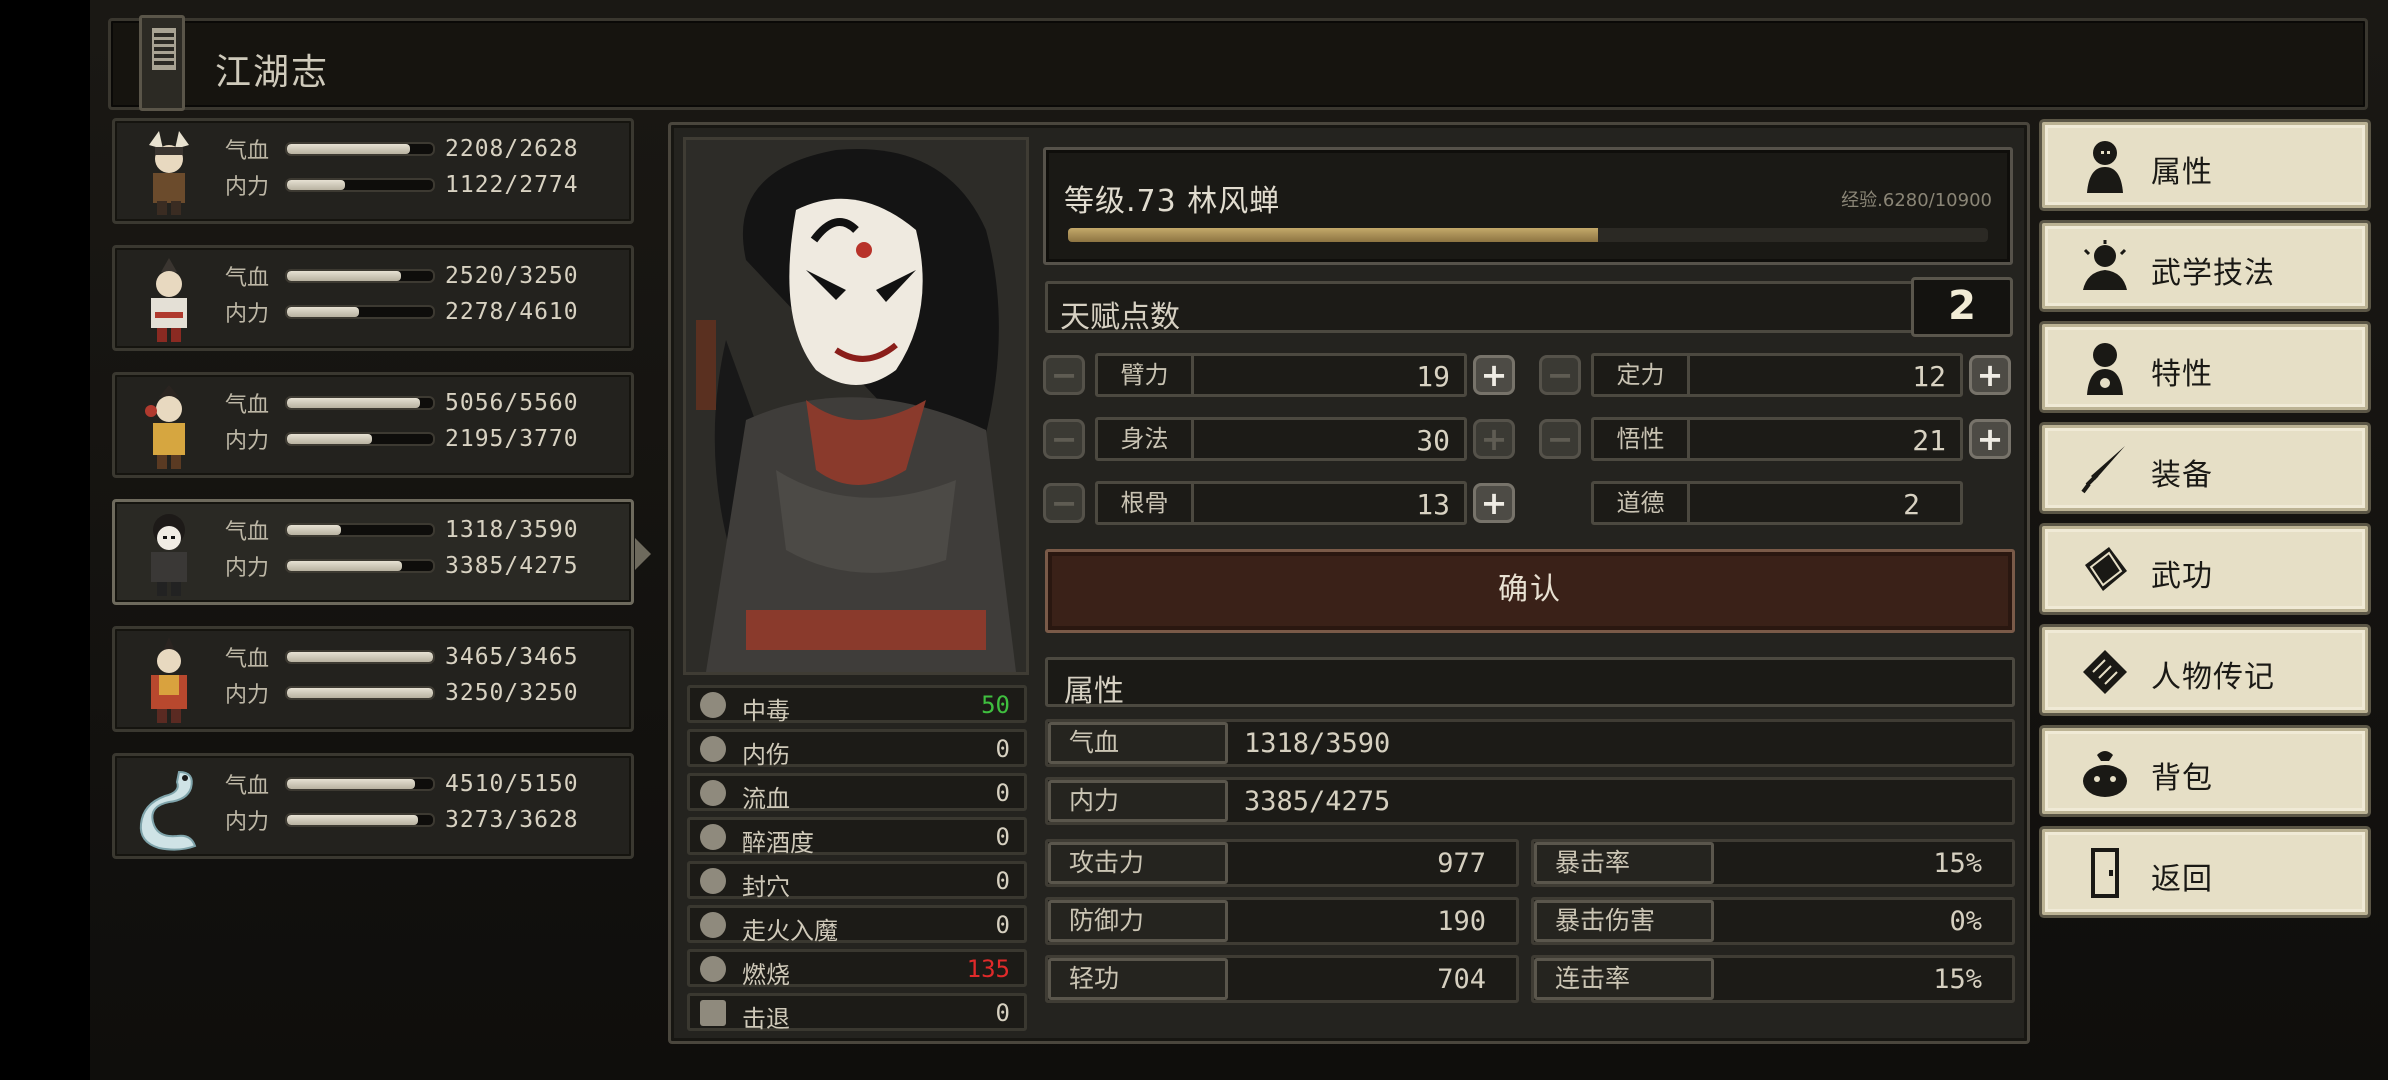 Image resolution: width=2388 pixels, height=1080 pixels. Describe the element at coordinates (1461, 921) in the screenshot. I see `stat-value: 190` at that location.